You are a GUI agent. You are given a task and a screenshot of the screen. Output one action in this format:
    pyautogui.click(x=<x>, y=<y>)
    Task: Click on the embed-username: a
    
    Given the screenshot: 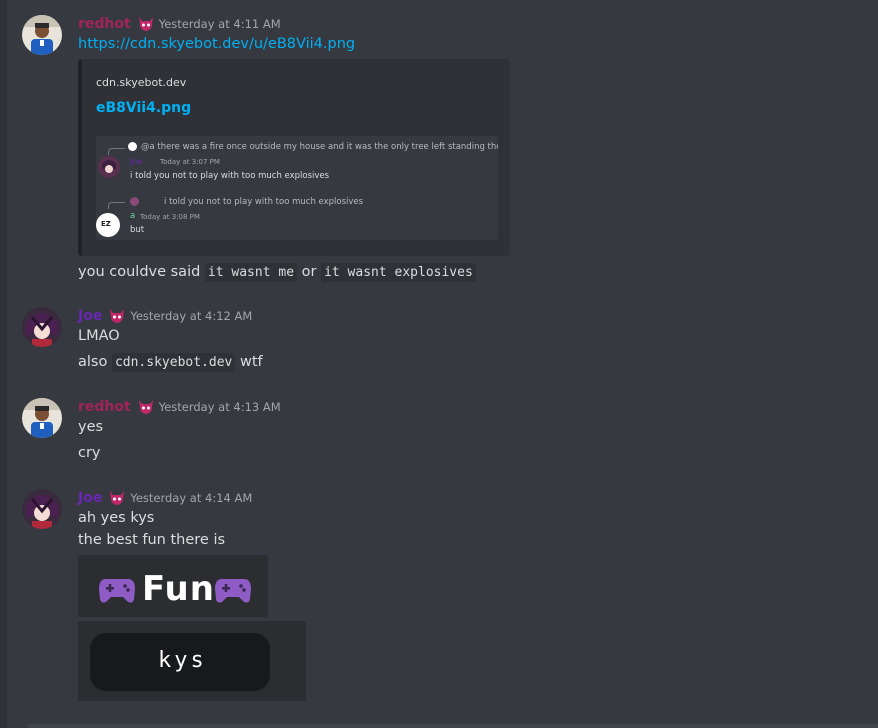 What is the action you would take?
    pyautogui.click(x=133, y=216)
    